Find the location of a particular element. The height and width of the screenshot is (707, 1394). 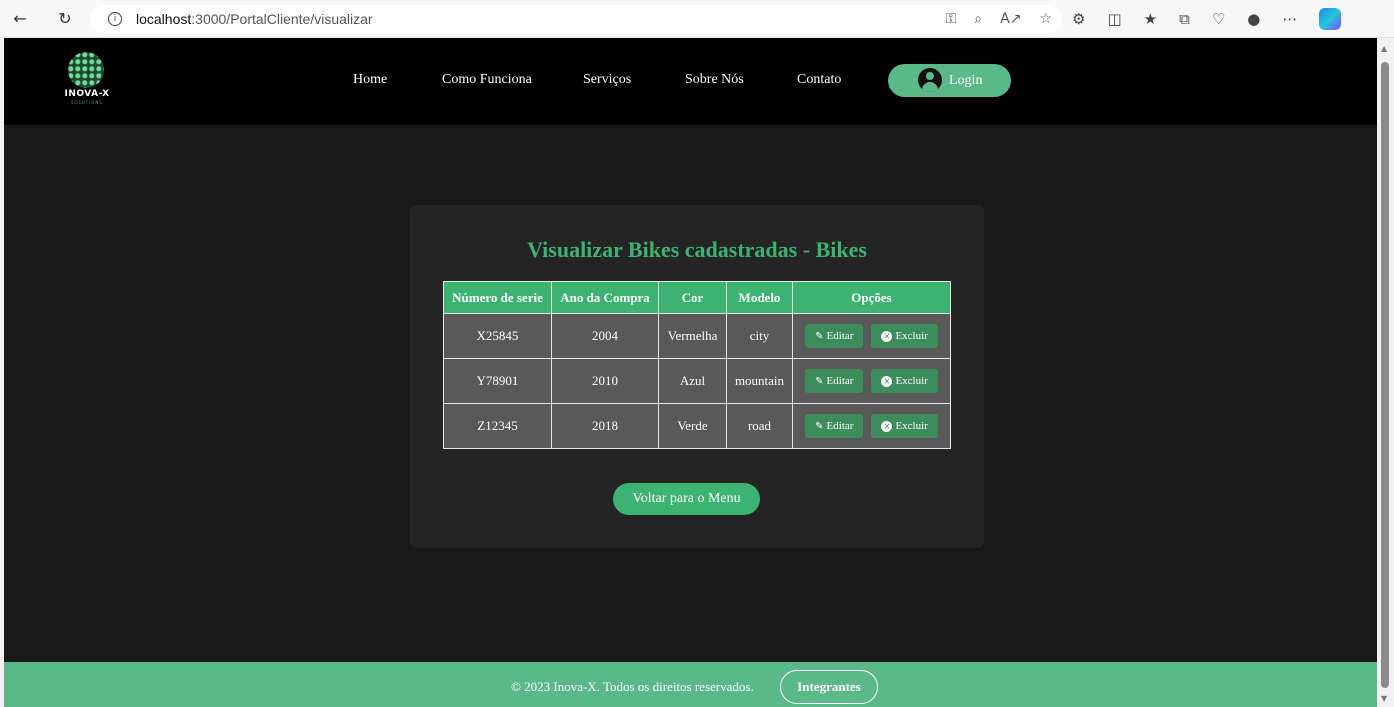

profile-icon: ● is located at coordinates (1253, 19).